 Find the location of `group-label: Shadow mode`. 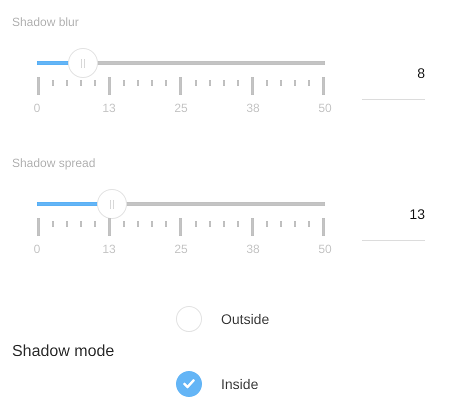

group-label: Shadow mode is located at coordinates (64, 352).